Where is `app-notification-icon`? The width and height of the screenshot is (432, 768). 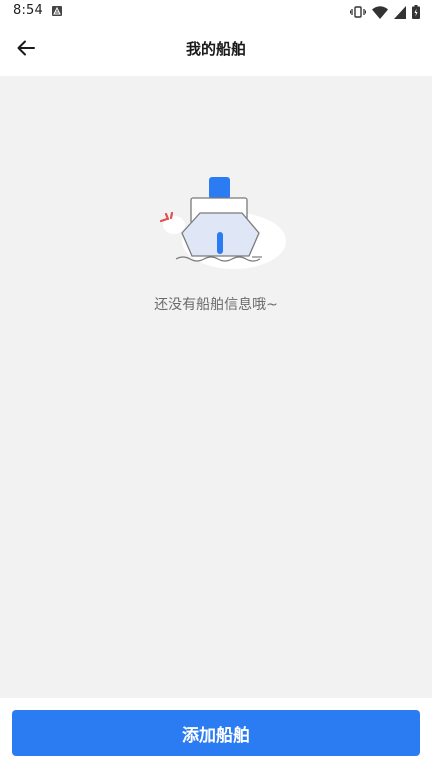 app-notification-icon is located at coordinates (57, 11).